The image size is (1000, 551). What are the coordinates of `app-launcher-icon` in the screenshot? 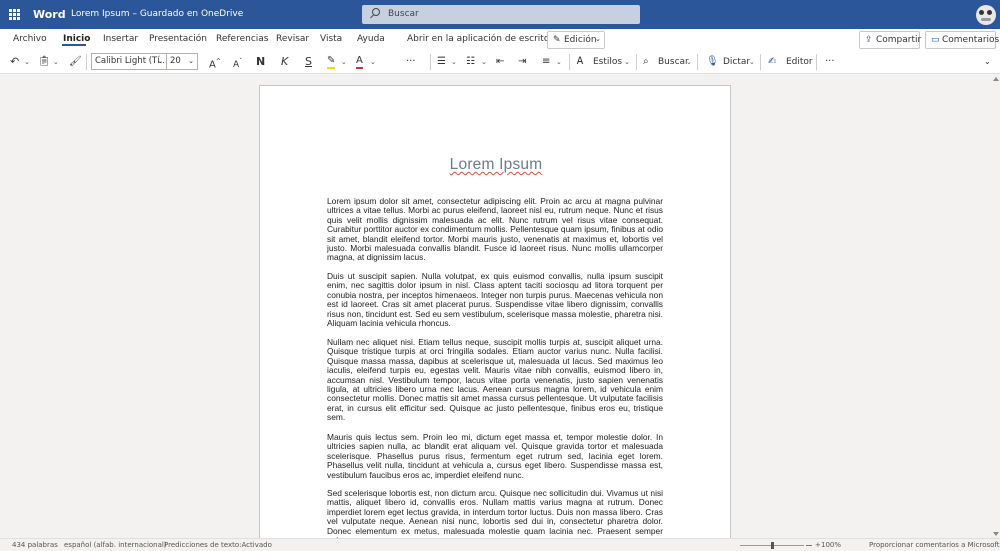 It's located at (14, 14).